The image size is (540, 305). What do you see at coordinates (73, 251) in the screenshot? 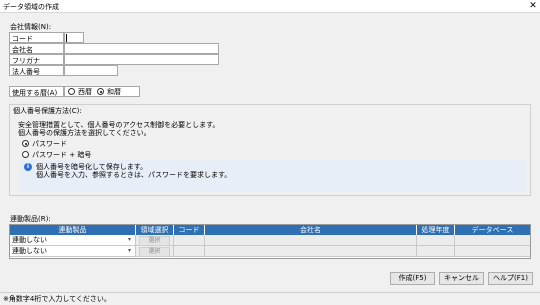
I see `row-2-product-select: 連動しない ▾` at bounding box center [73, 251].